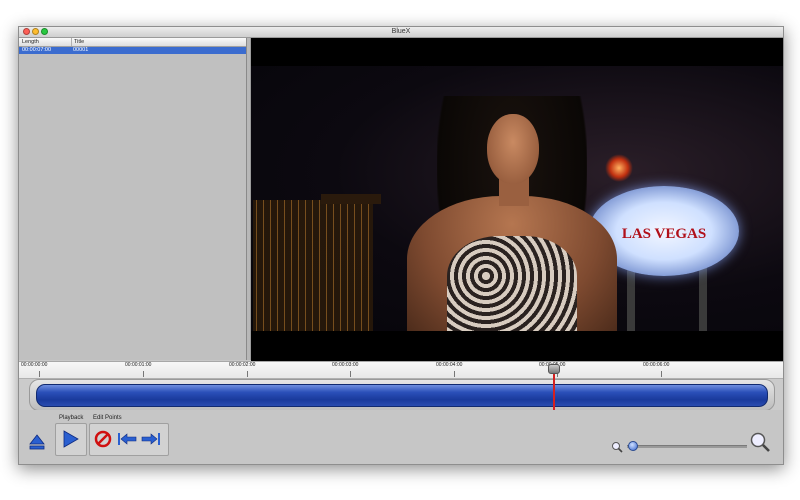  I want to click on no-entry-icon, so click(103, 439).